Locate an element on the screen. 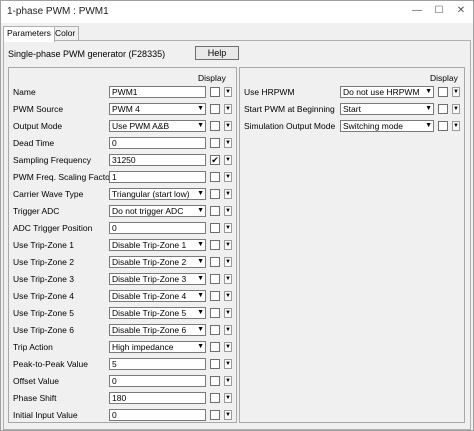  dropdown-pwm-source: PWM 4 ▼ is located at coordinates (157, 109).